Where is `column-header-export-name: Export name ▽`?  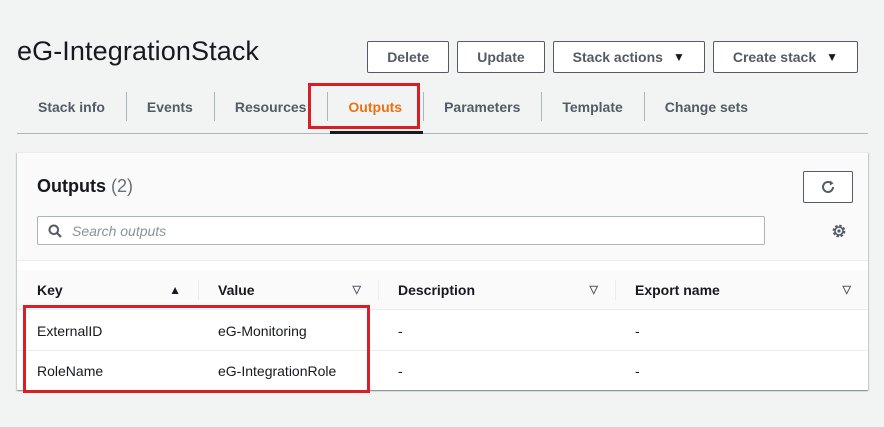 column-header-export-name: Export name ▽ is located at coordinates (741, 290).